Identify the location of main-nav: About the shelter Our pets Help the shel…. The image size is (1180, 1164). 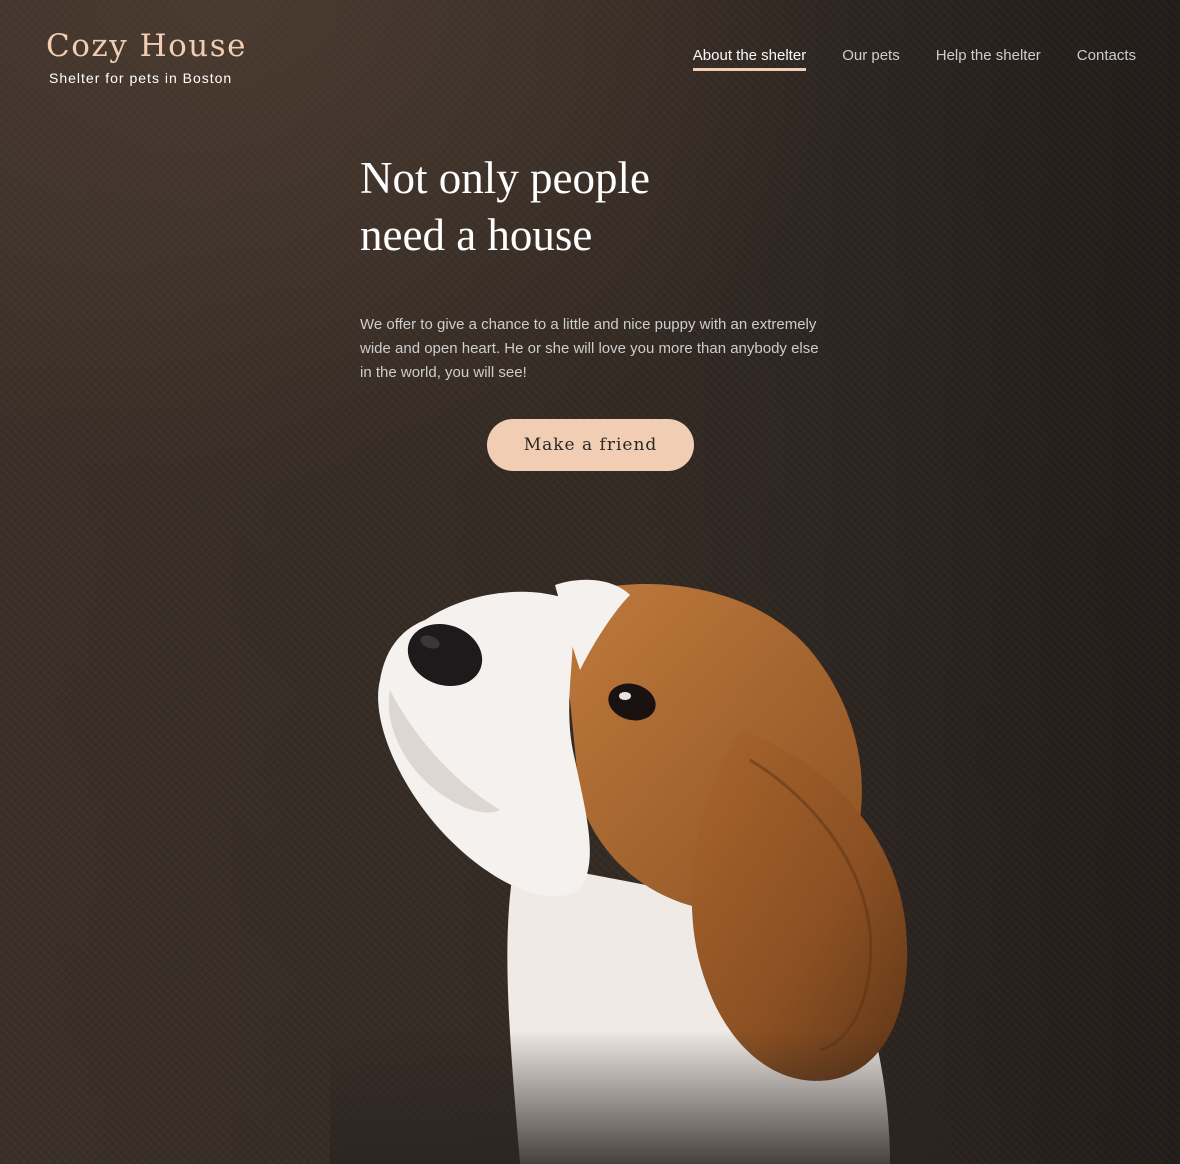
(914, 59).